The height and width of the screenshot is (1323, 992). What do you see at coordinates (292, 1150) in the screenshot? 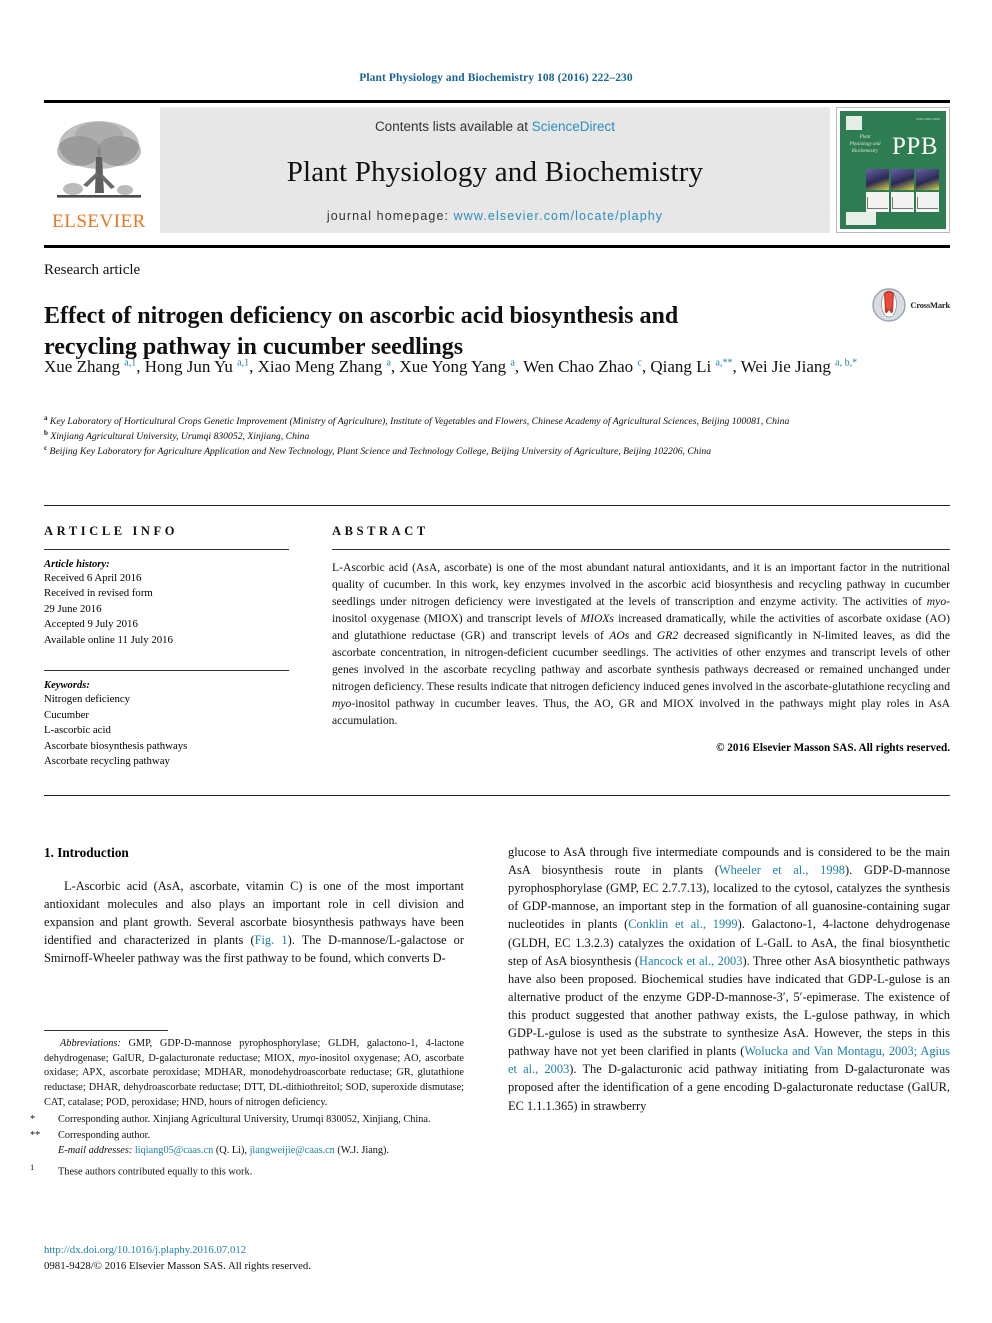
I see `email-link-2: jiangweijie@caas.cn` at bounding box center [292, 1150].